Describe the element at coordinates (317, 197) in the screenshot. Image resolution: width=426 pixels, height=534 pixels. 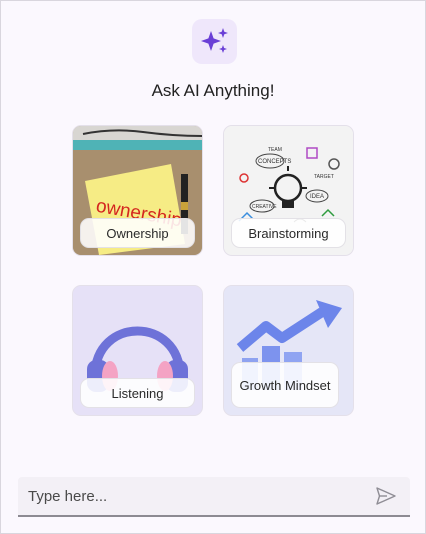
I see `doodle-word-idea: IDEA` at that location.